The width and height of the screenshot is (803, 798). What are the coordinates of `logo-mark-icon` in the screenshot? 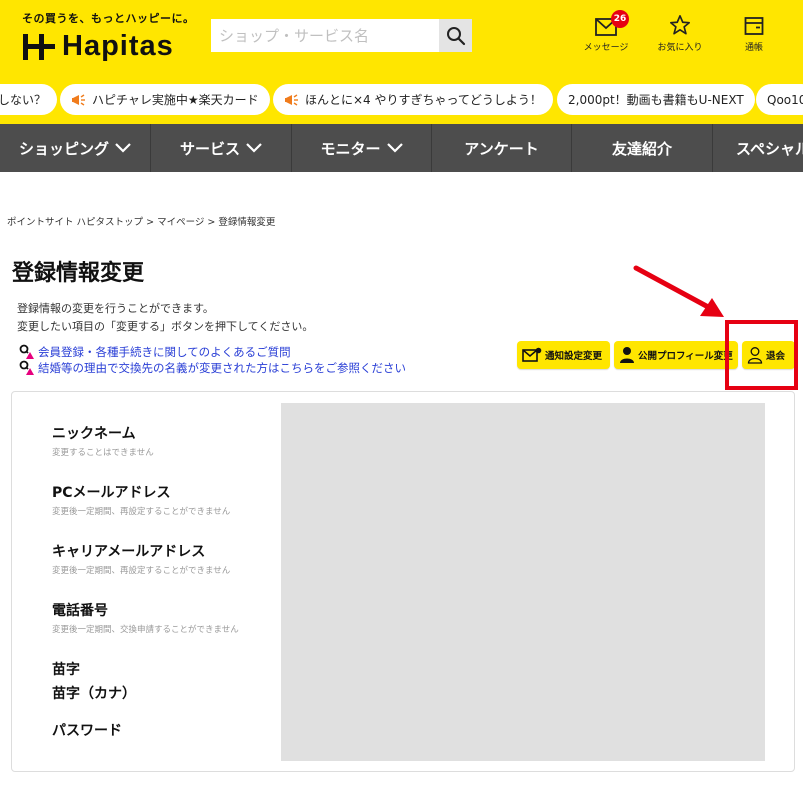 It's located at (39, 47).